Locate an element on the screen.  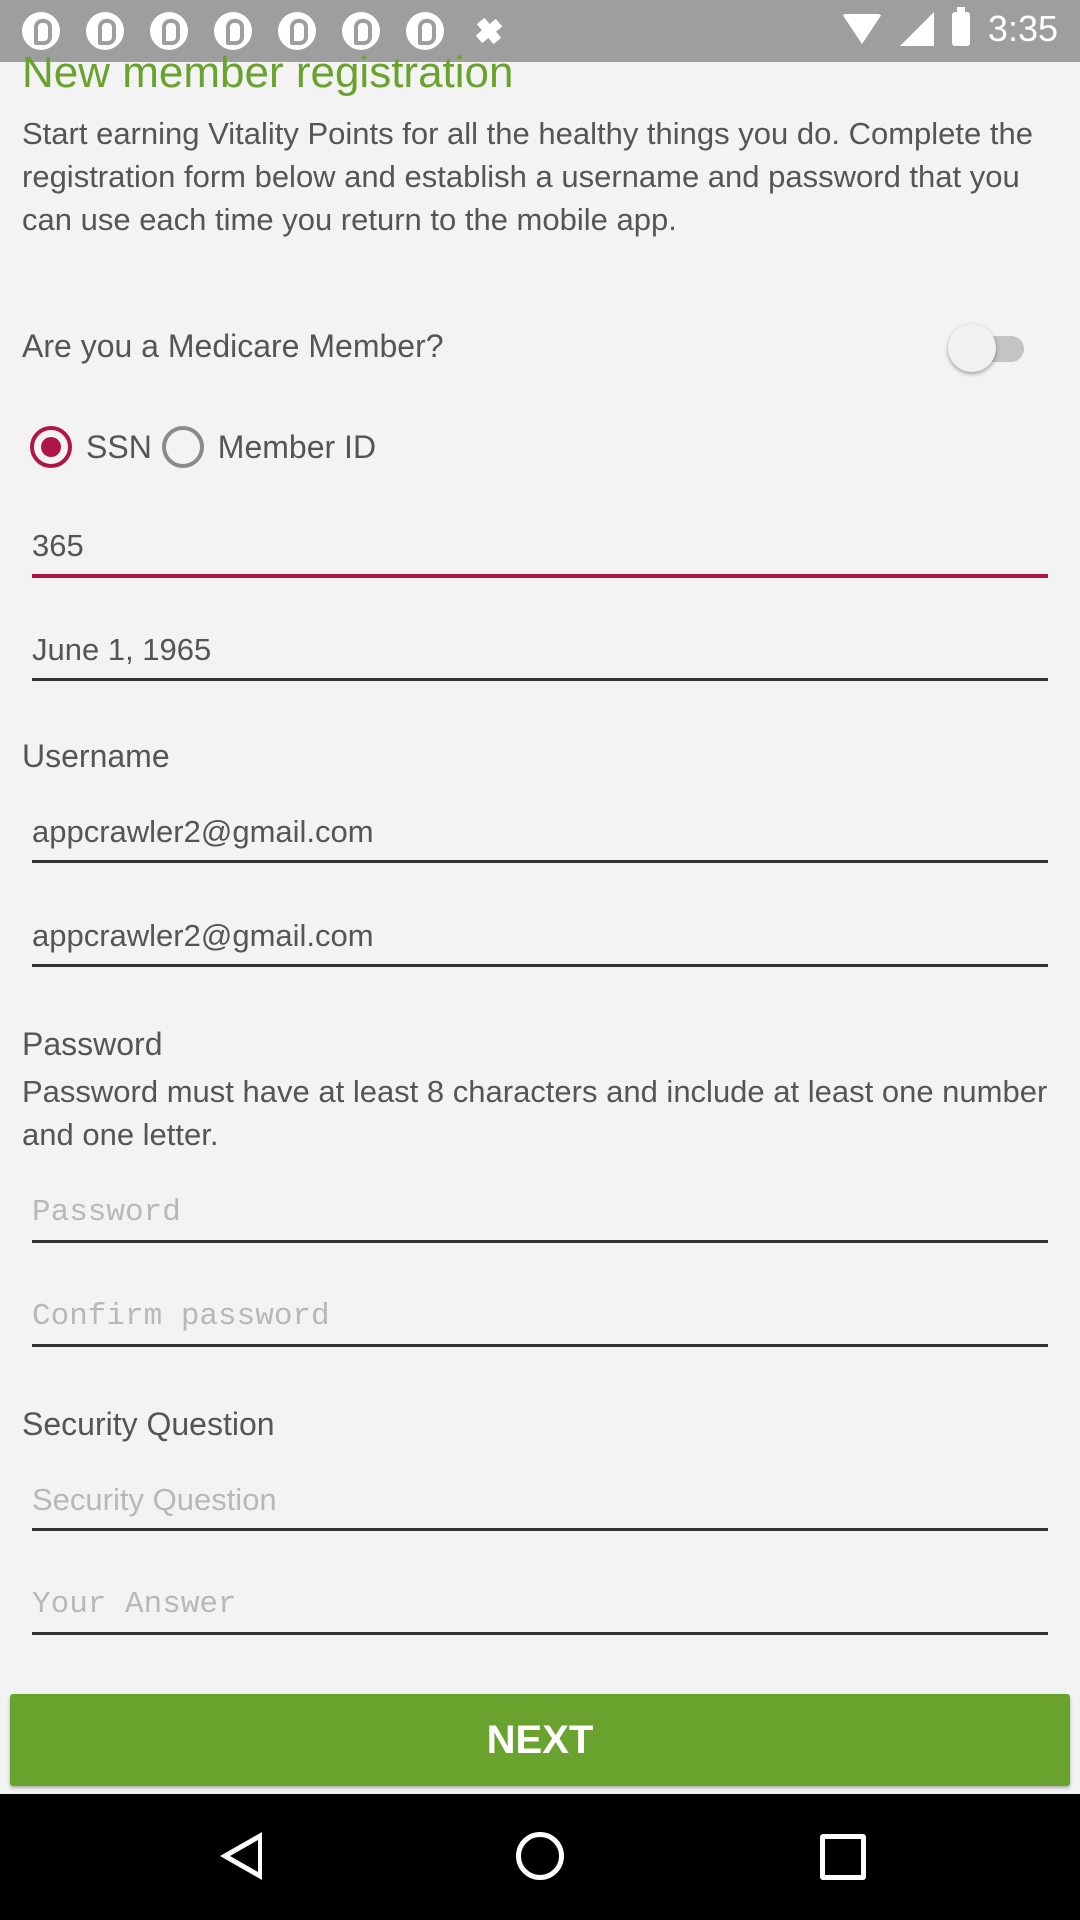
page-title: New member registration is located at coordinates (268, 72).